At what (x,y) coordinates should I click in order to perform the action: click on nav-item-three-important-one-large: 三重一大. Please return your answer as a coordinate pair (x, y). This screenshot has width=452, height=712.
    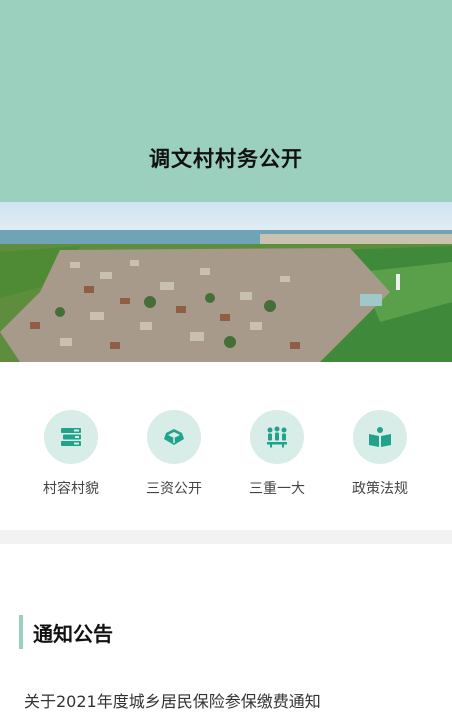
    Looking at the image, I should click on (277, 454).